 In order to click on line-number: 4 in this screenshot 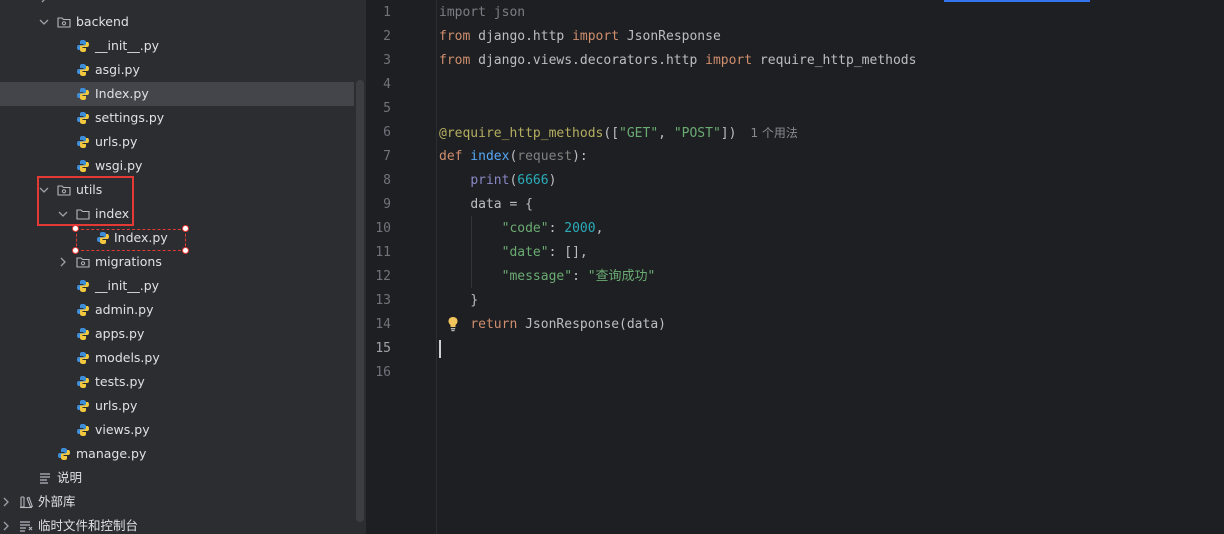, I will do `click(387, 84)`.